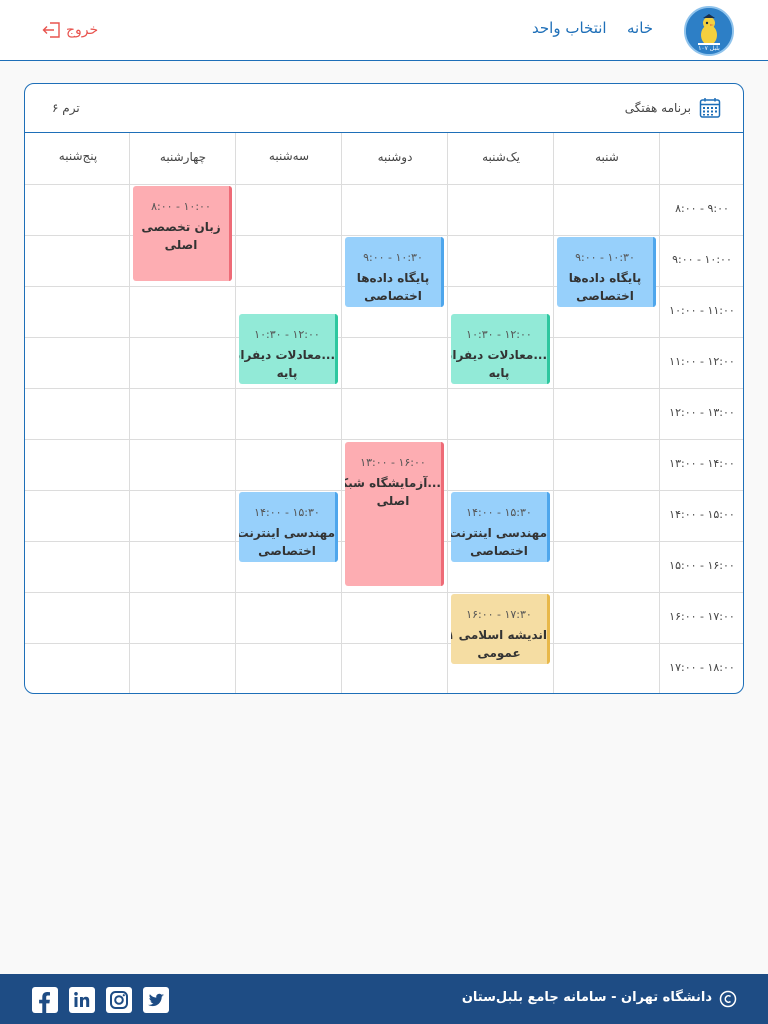 This screenshot has width=768, height=1024. What do you see at coordinates (78, 156) in the screenshot?
I see `day-header-thursday: پنج‌شنبه` at bounding box center [78, 156].